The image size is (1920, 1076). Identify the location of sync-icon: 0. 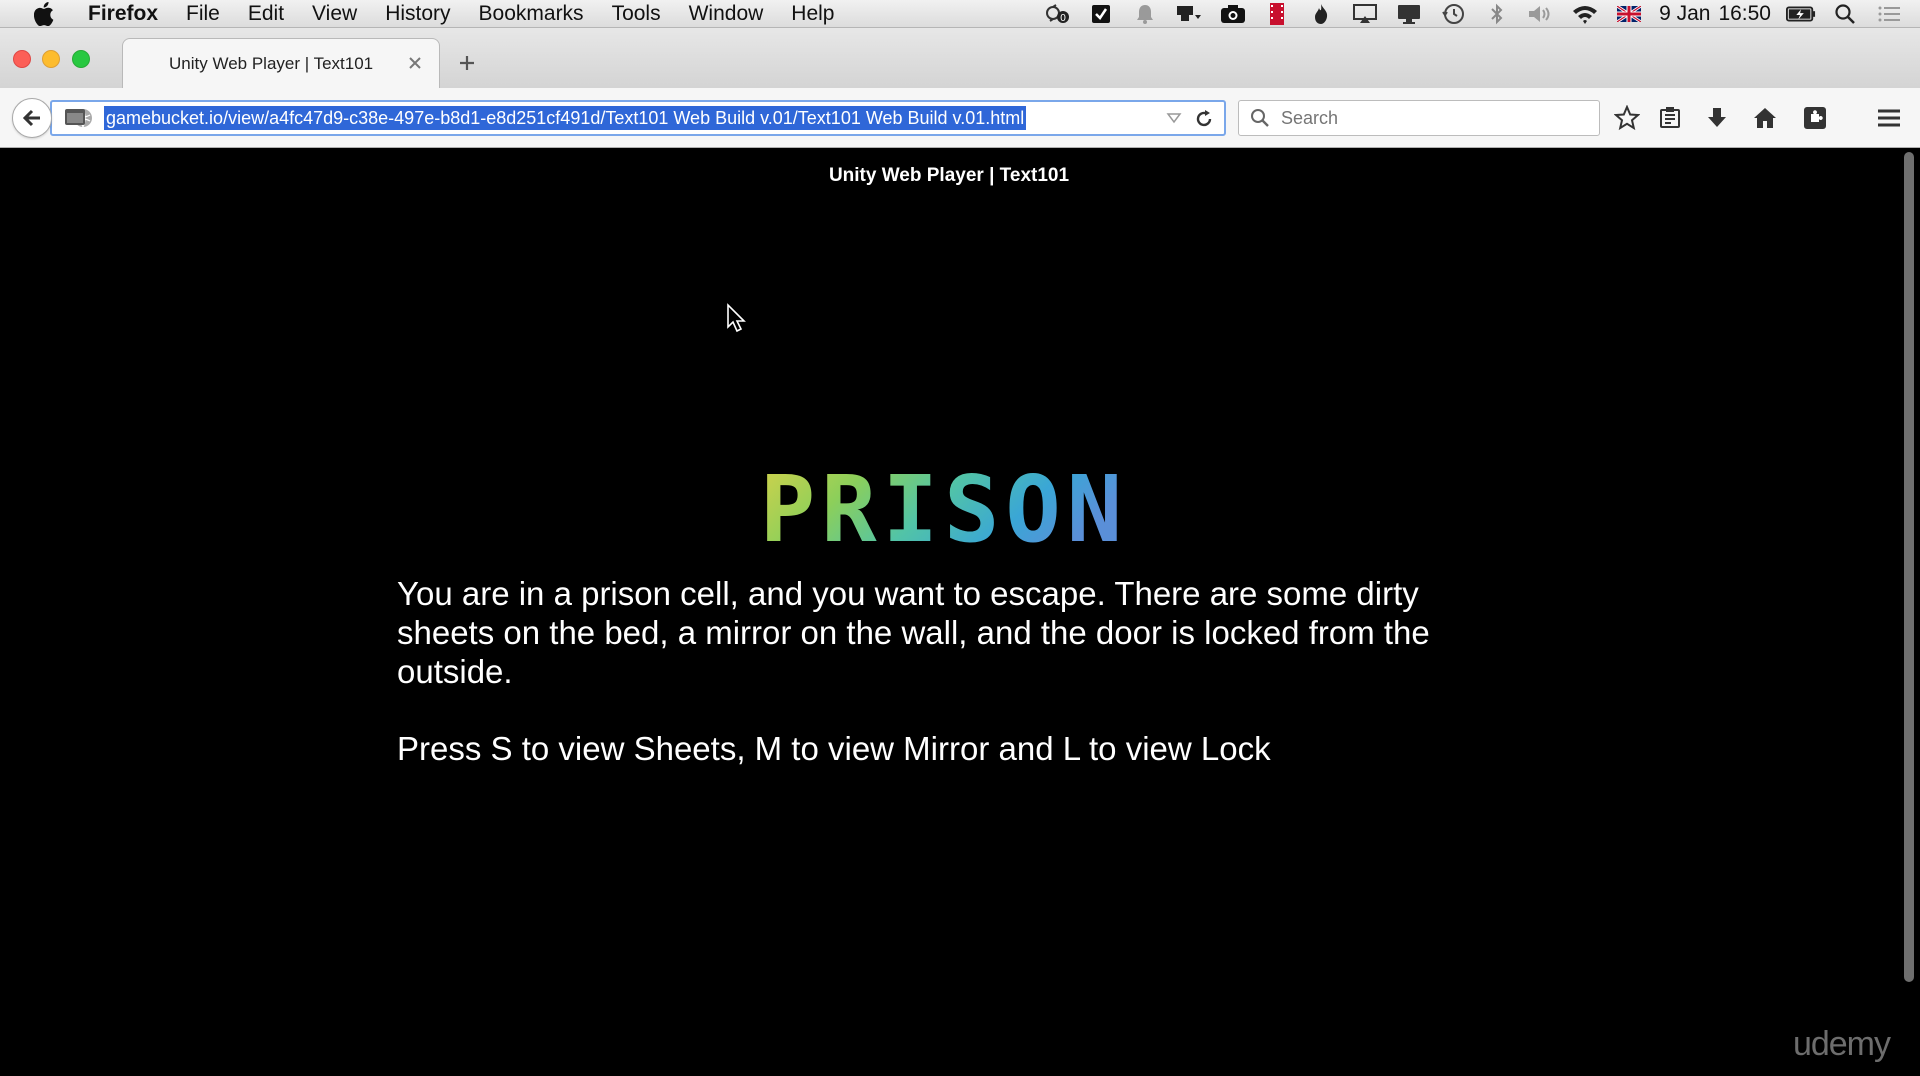
(1057, 14).